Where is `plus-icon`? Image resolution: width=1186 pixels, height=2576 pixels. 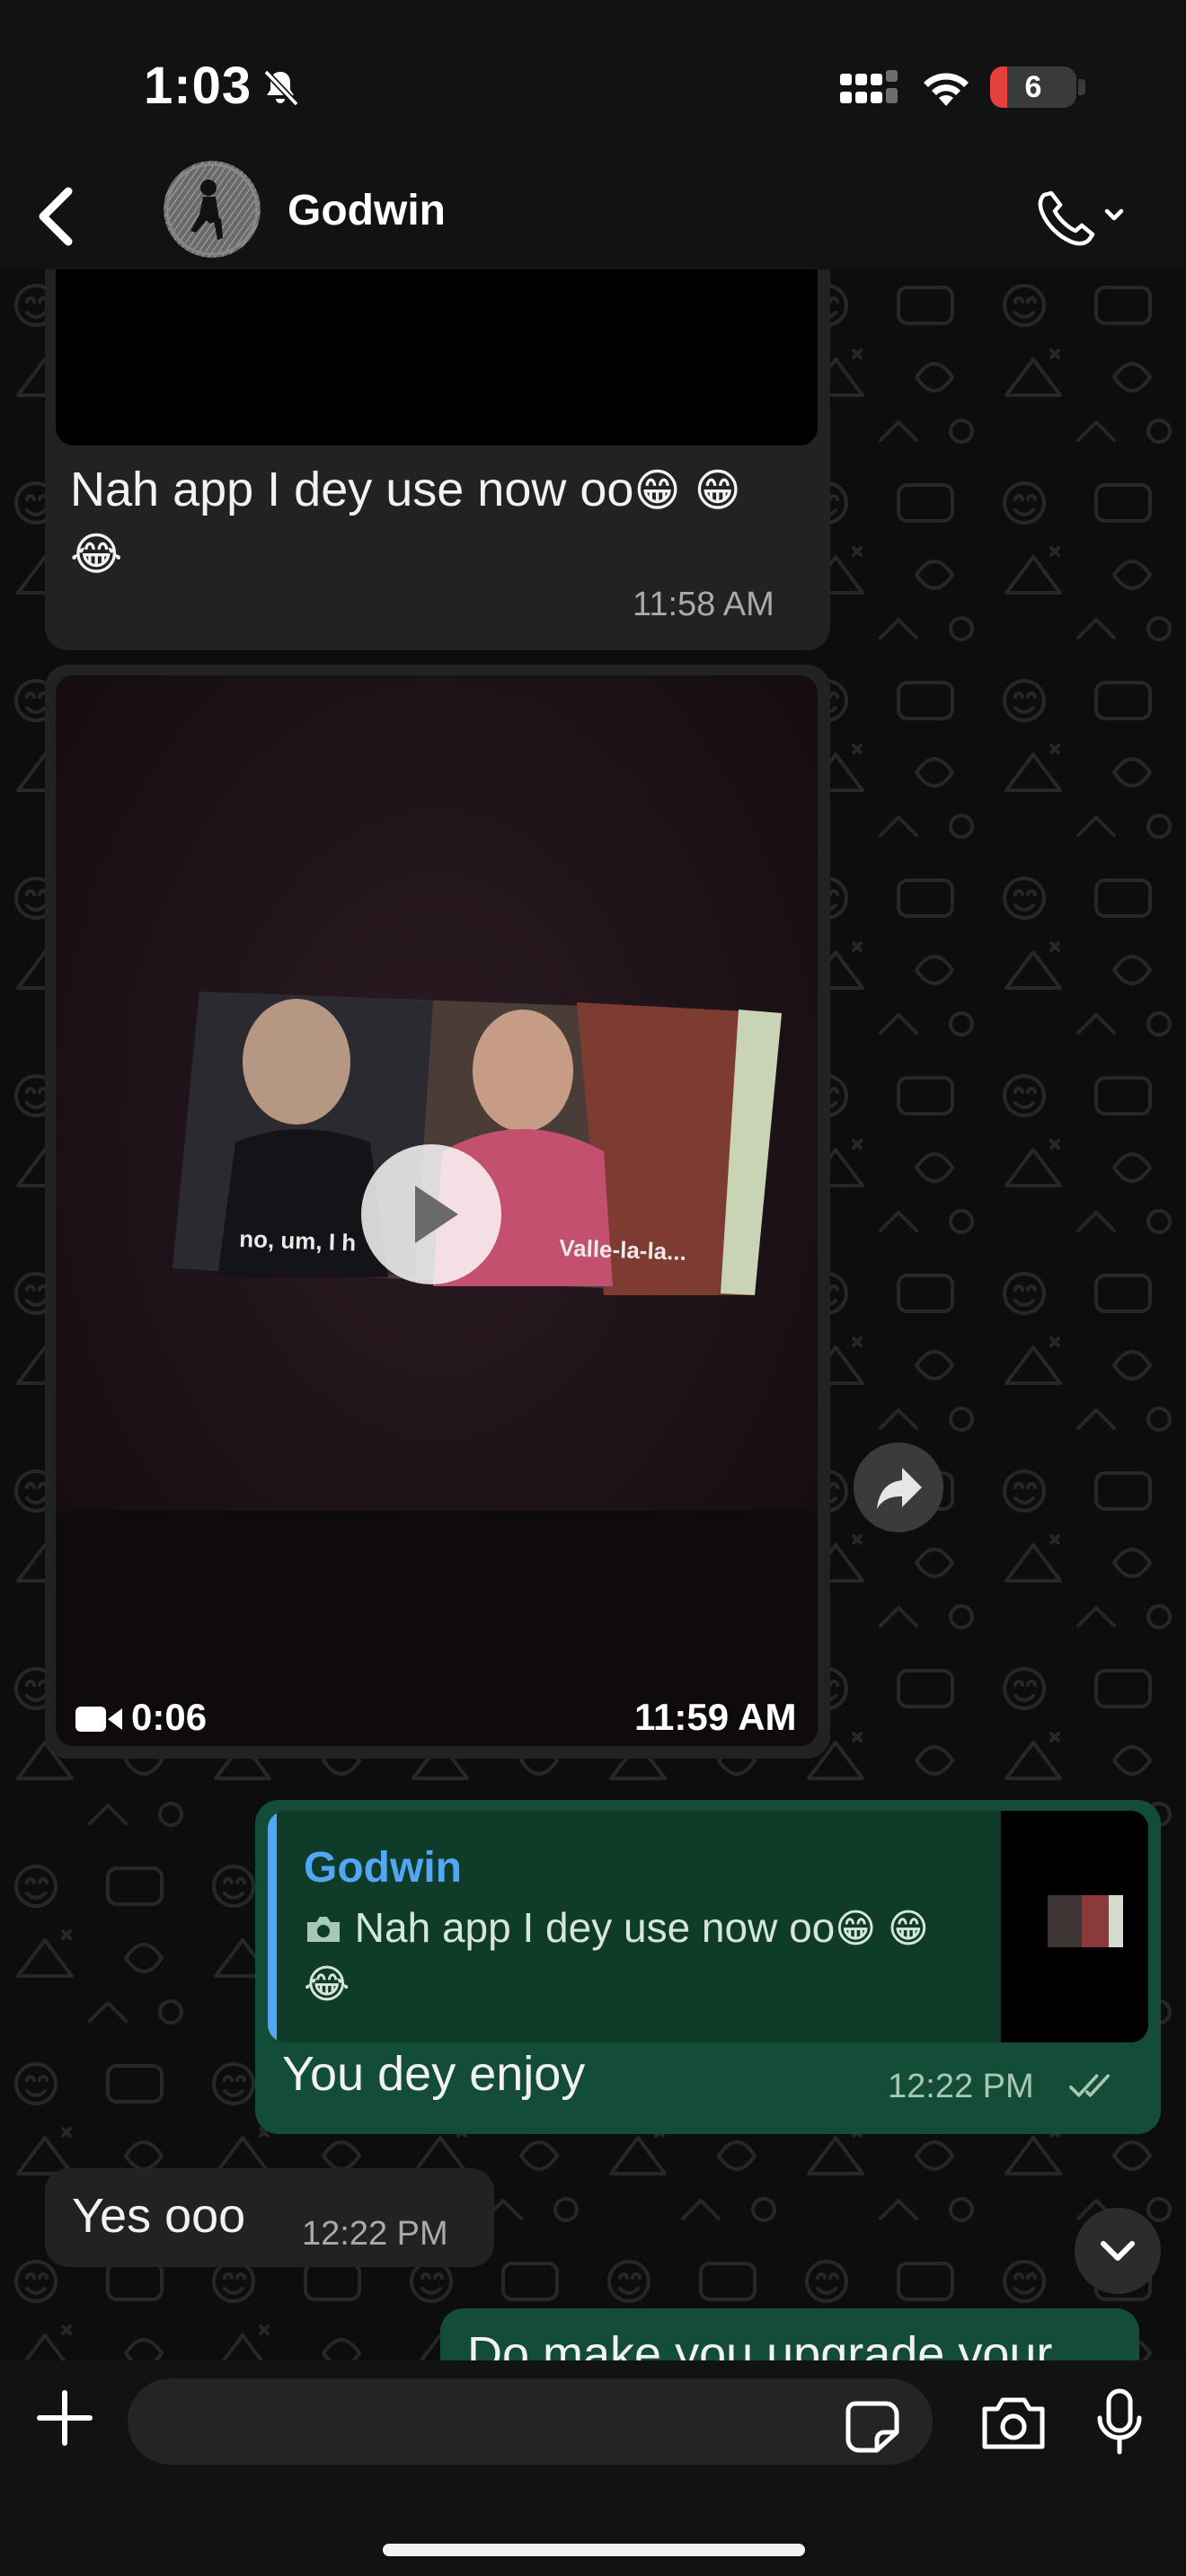 plus-icon is located at coordinates (64, 2417).